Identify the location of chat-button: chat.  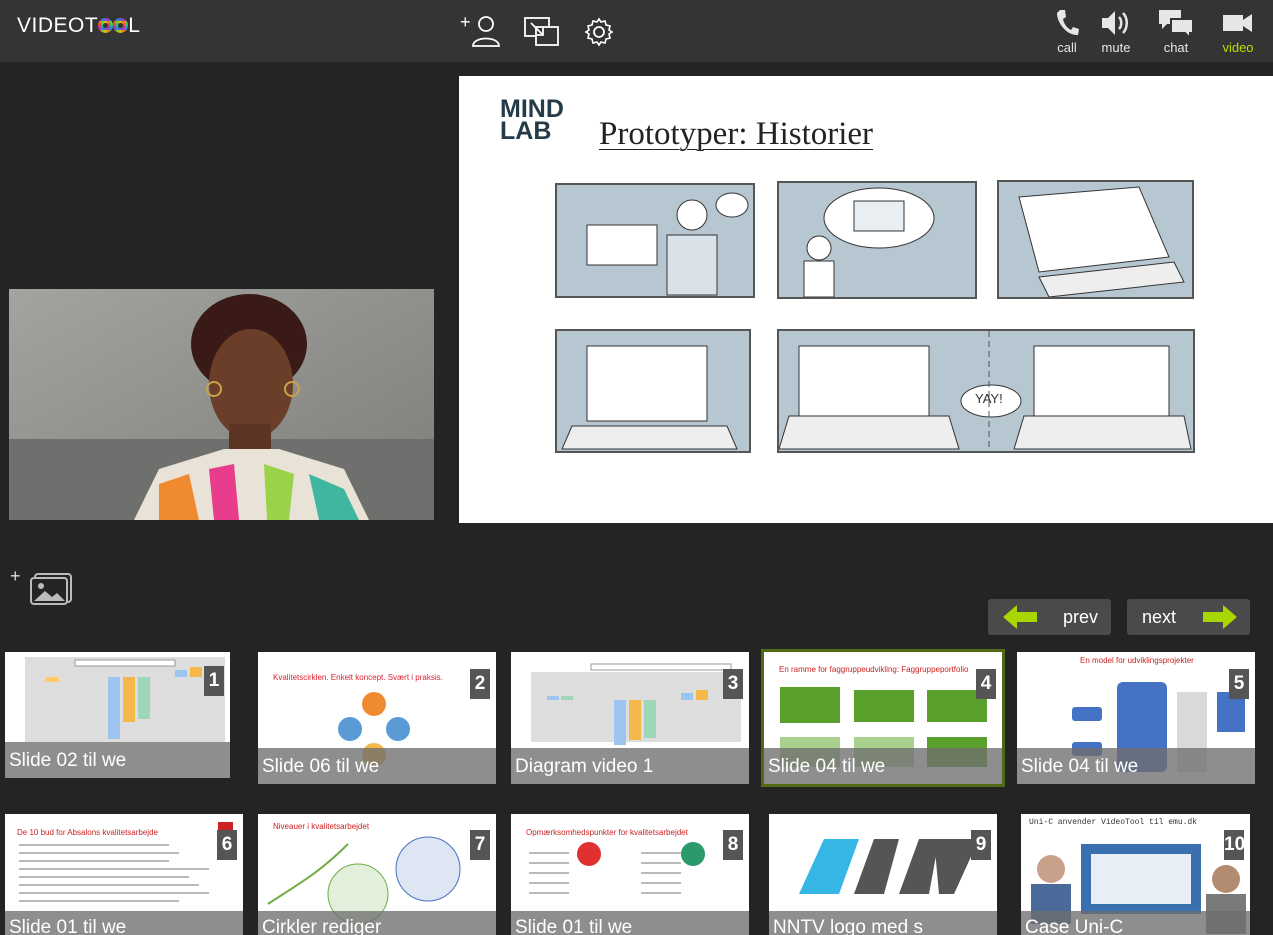
(1176, 33).